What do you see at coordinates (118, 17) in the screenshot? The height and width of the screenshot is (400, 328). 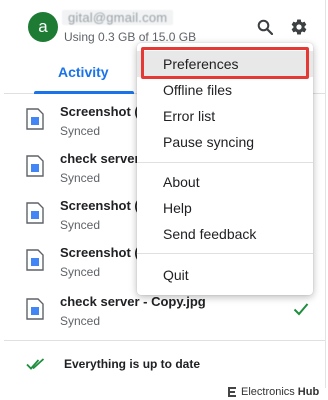 I see `account-email: gital@gmail.com` at bounding box center [118, 17].